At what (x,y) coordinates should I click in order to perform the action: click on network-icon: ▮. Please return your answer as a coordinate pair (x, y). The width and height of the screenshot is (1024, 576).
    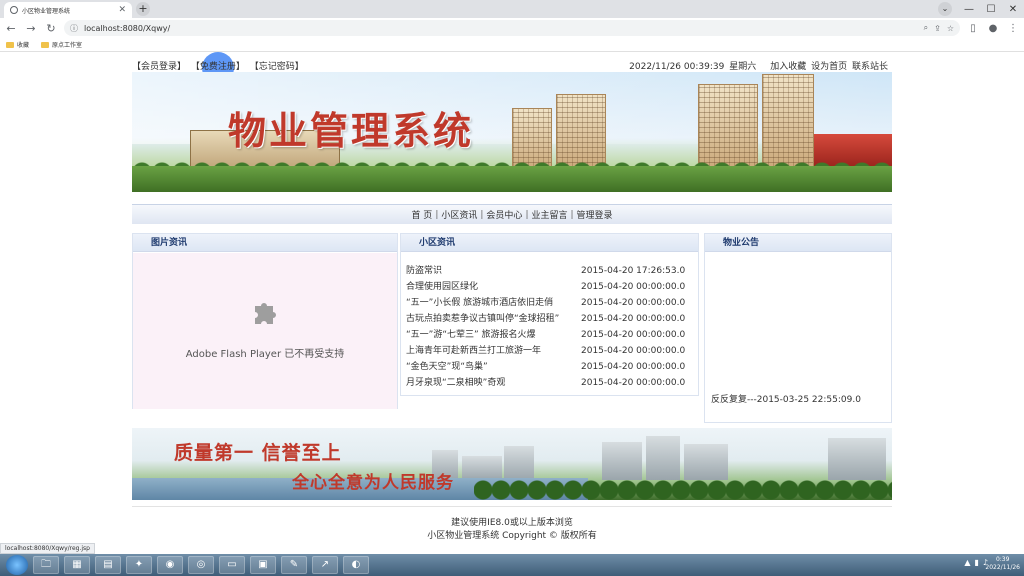
    Looking at the image, I should click on (976, 562).